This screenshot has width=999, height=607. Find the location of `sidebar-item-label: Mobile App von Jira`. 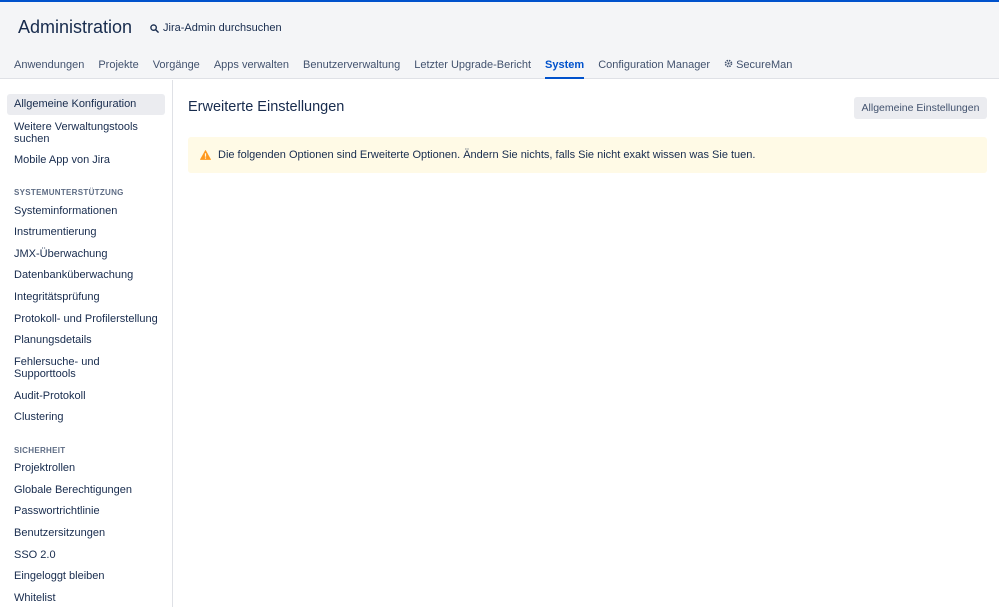

sidebar-item-label: Mobile App von Jira is located at coordinates (62, 160).